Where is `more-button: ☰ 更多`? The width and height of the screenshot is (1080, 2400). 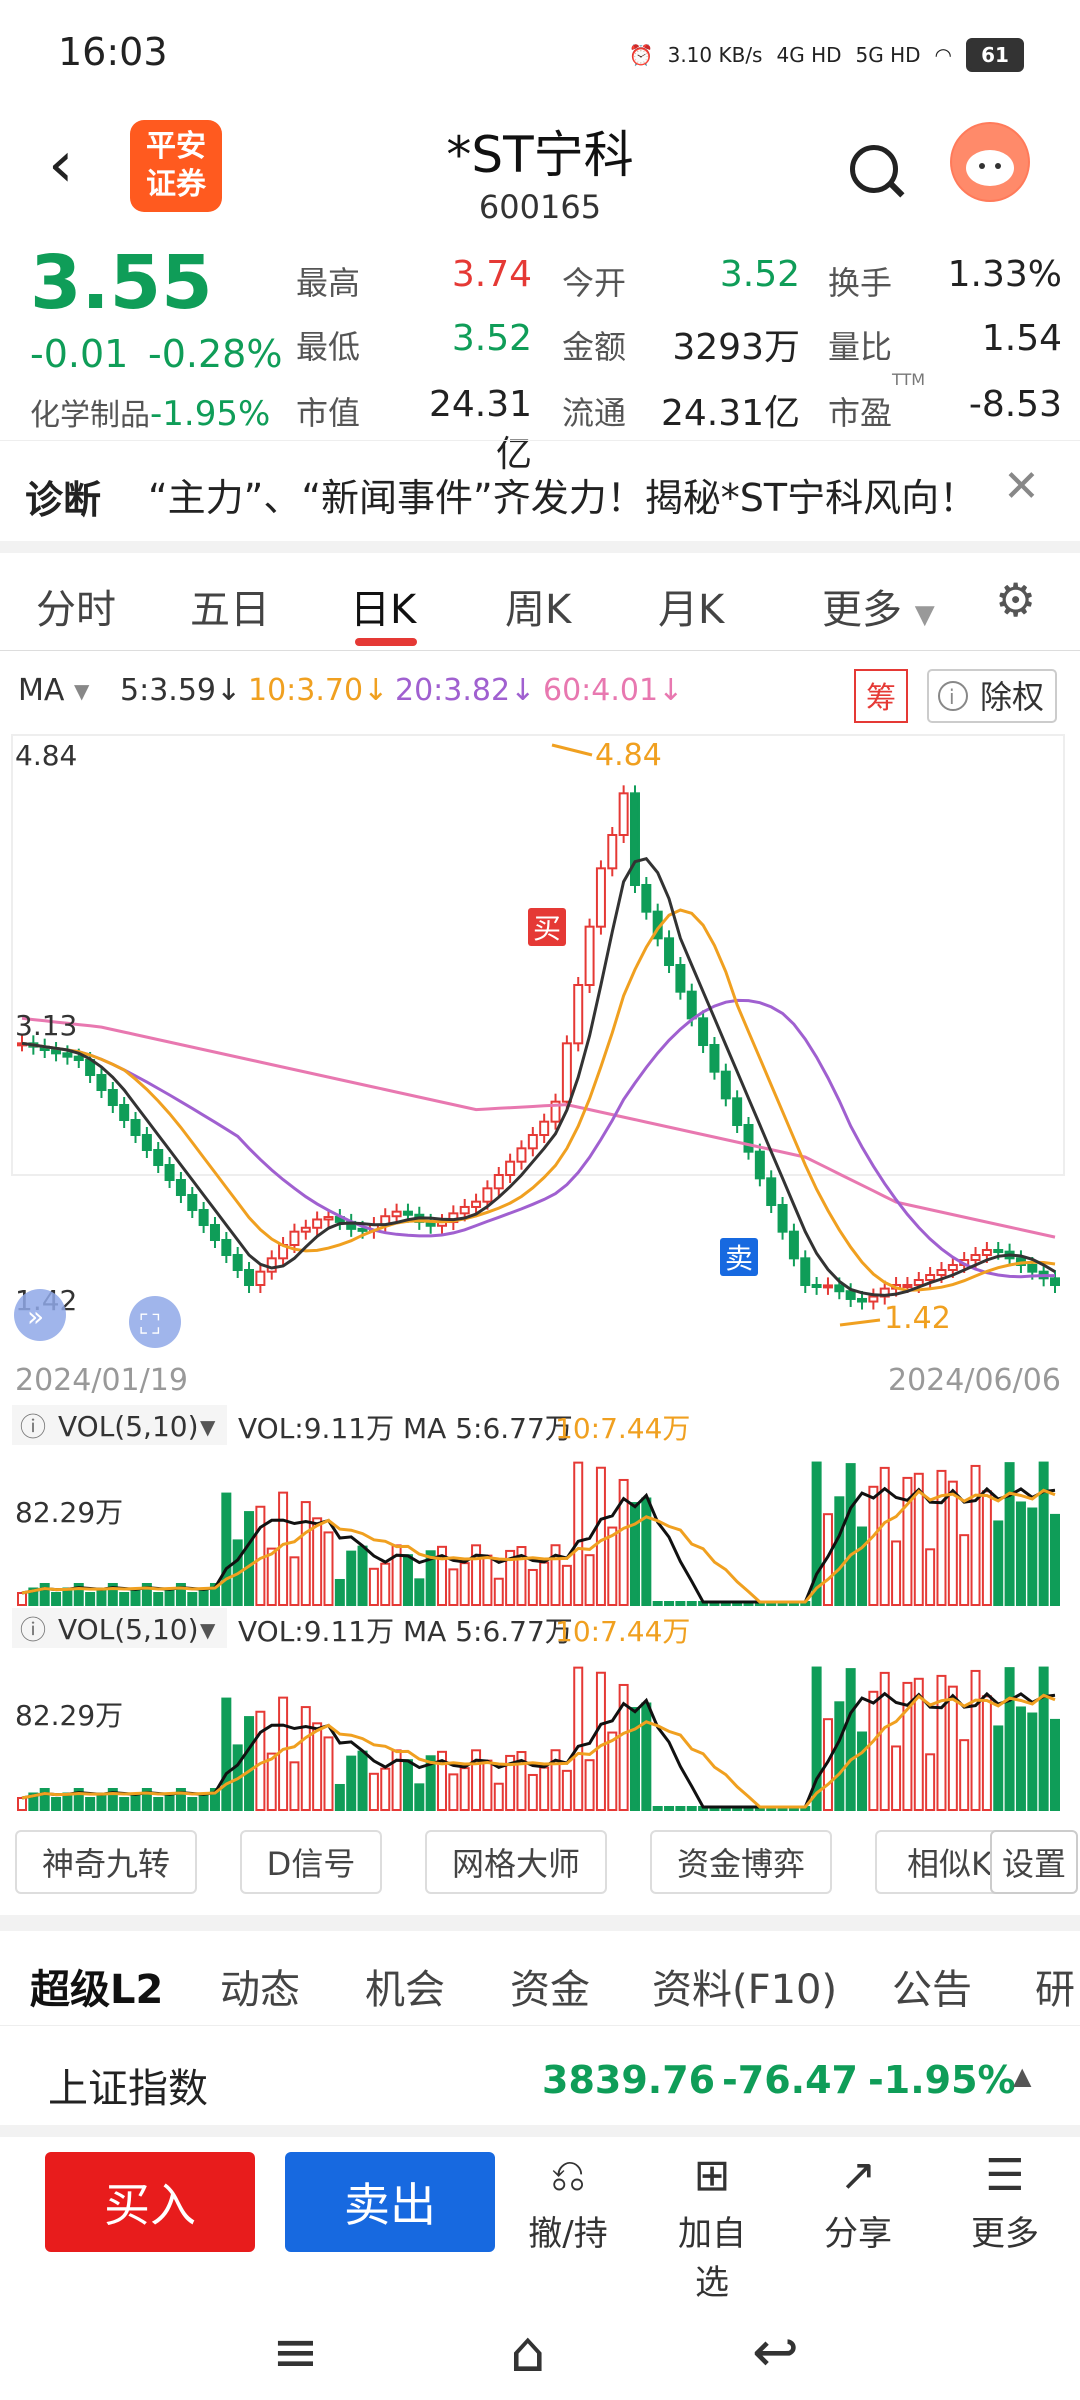 more-button: ☰ 更多 is located at coordinates (1005, 2202).